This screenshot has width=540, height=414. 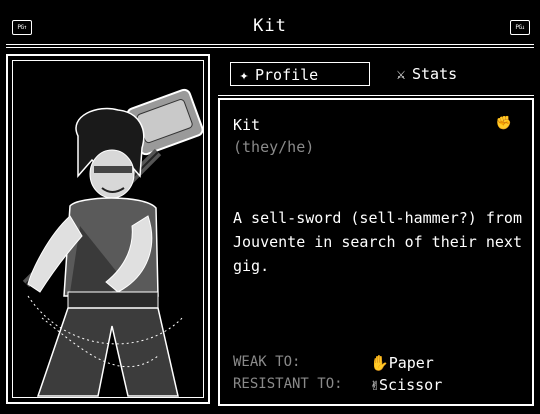 I want to click on tab-divider, so click(x=376, y=95).